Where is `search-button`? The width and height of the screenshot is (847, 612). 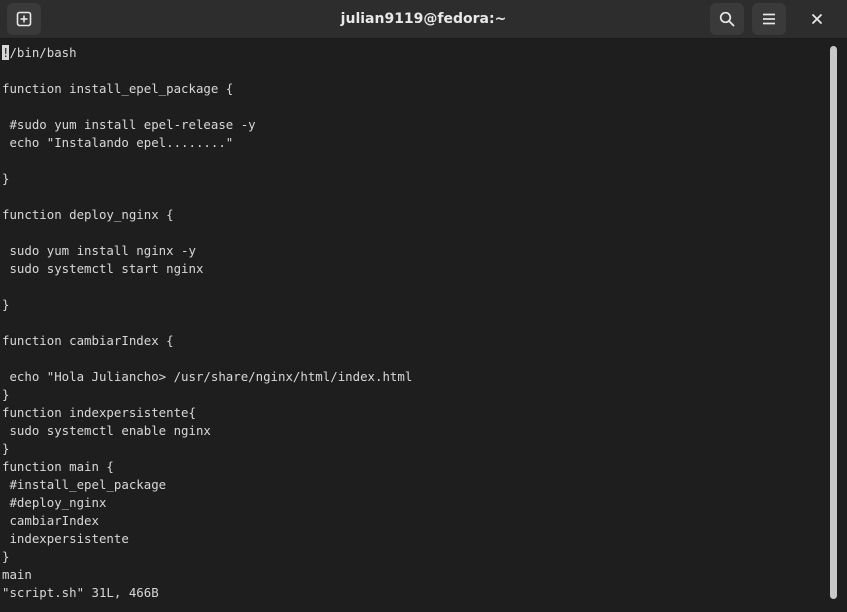
search-button is located at coordinates (727, 19).